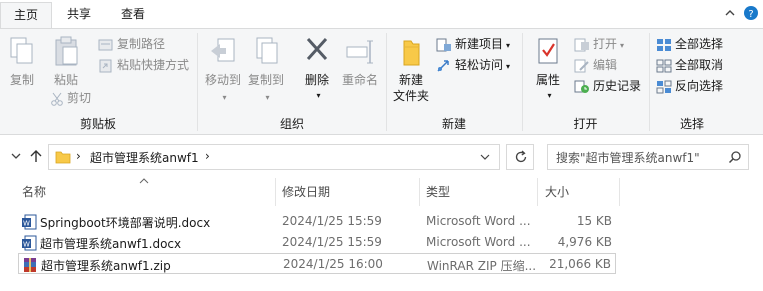 The height and width of the screenshot is (291, 763). I want to click on tab-share: 共享, so click(79, 15).